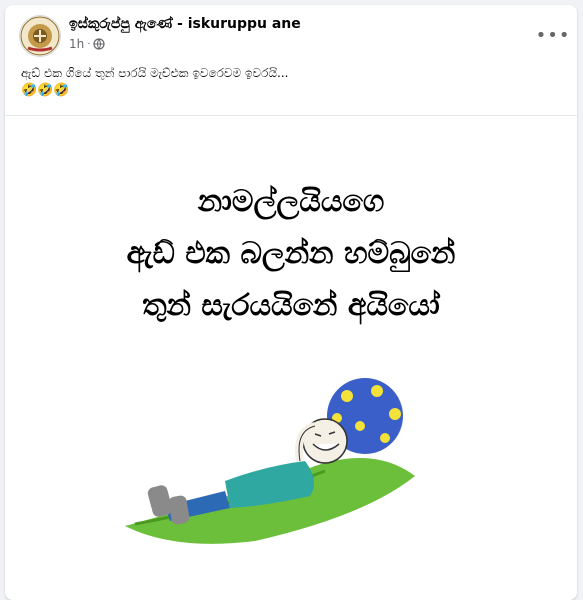 The height and width of the screenshot is (600, 583). I want to click on headline-line-3: තුන් සැරයයිනේ අයියෝ, so click(291, 305).